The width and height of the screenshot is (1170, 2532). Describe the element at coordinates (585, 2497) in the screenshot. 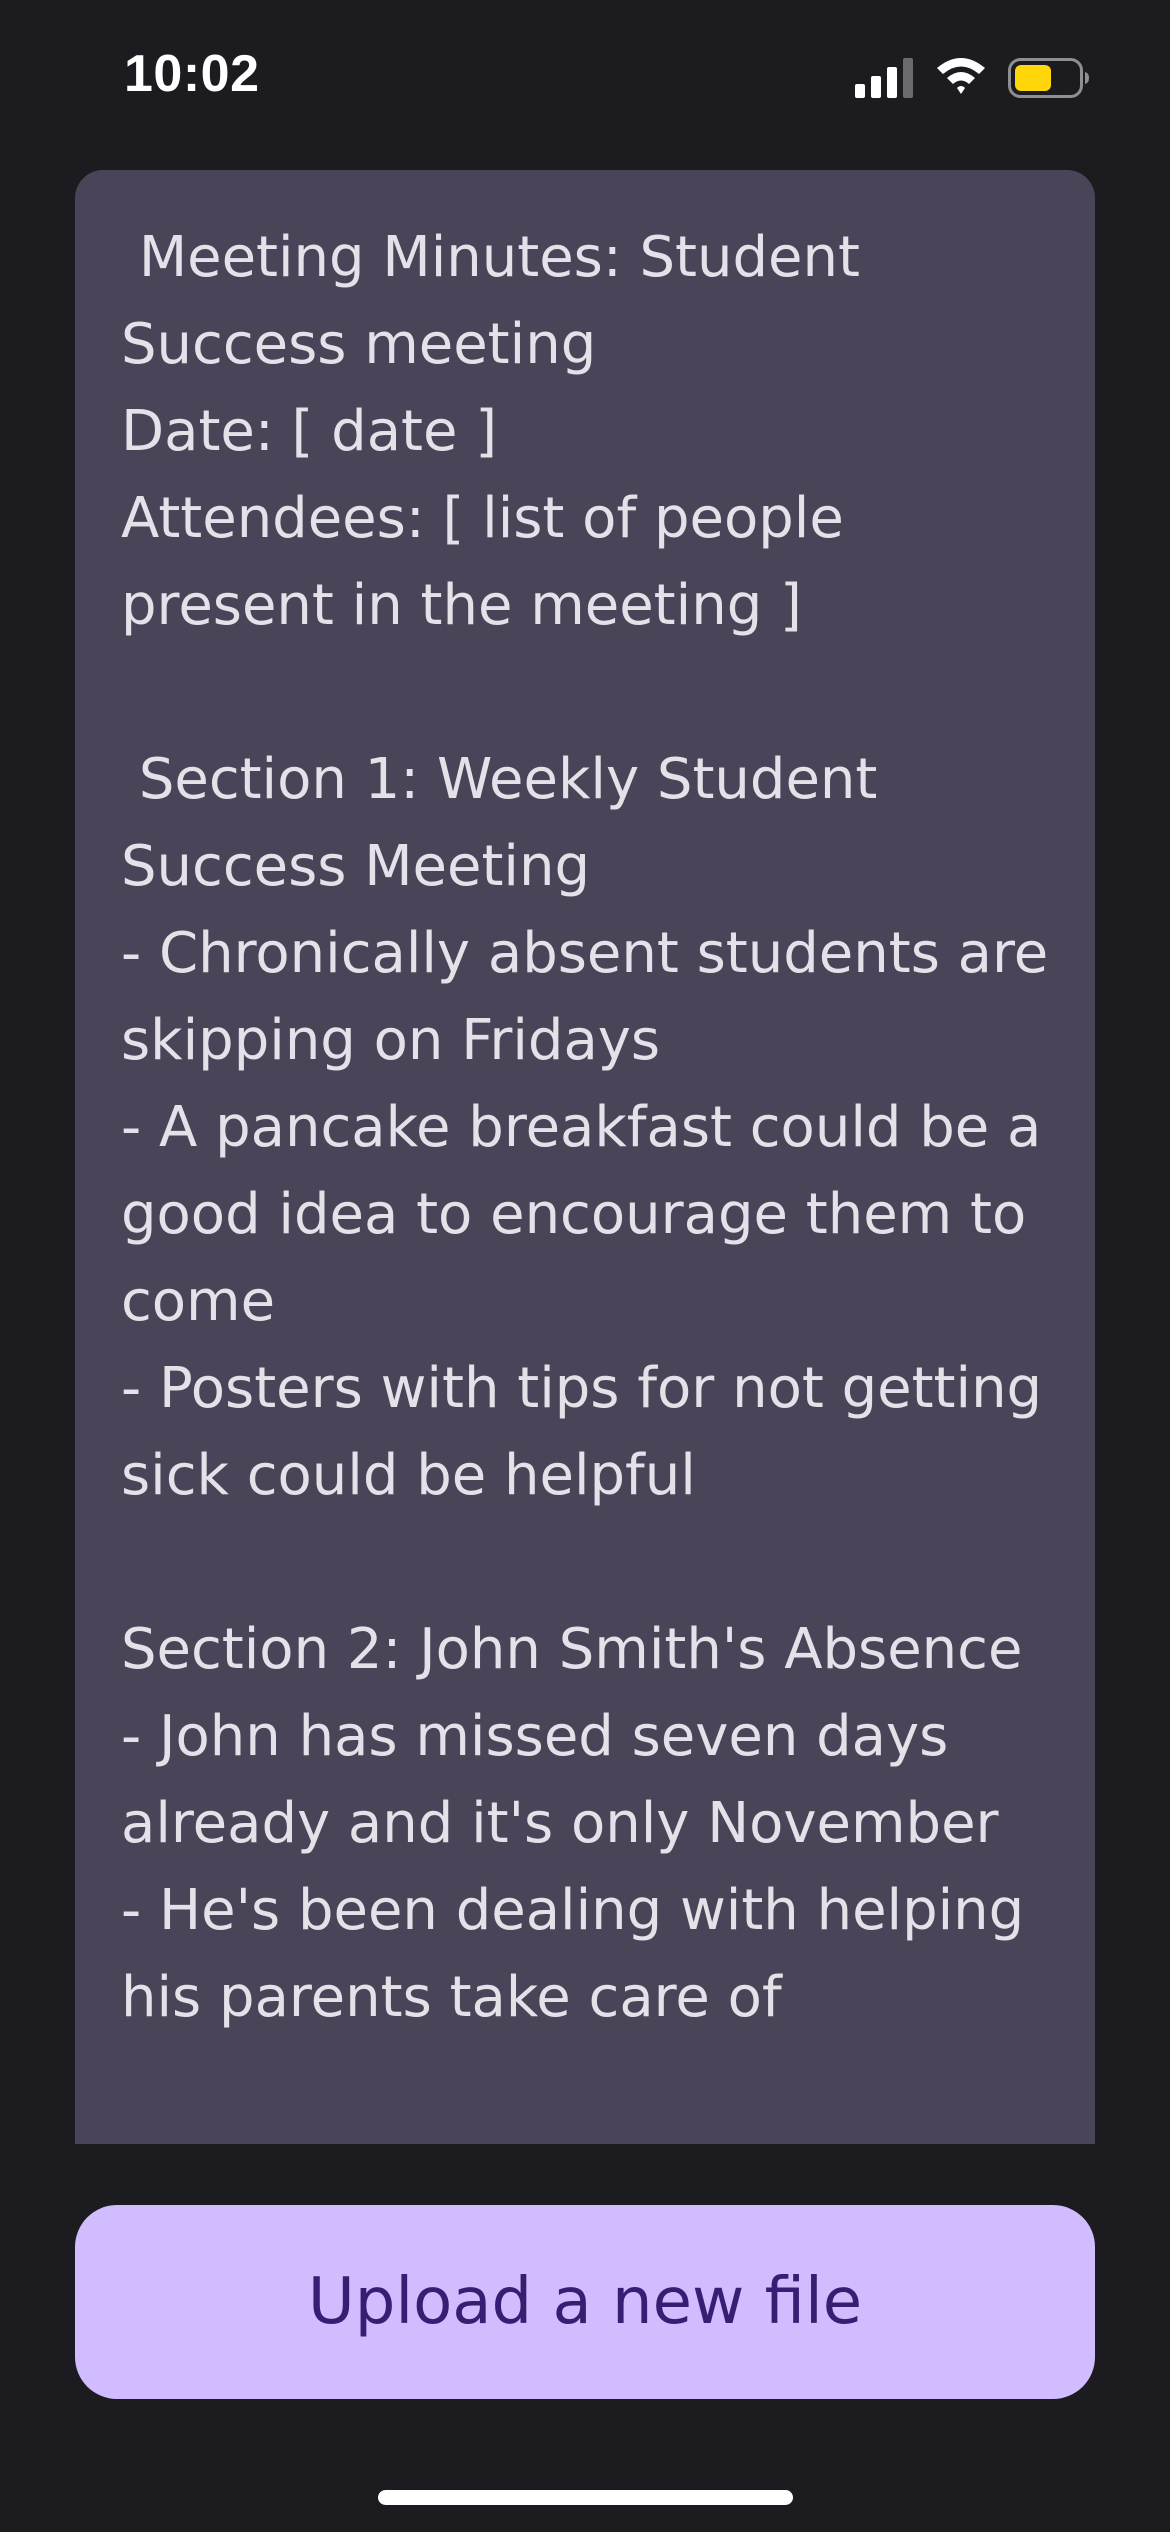

I see `home-indicator` at that location.